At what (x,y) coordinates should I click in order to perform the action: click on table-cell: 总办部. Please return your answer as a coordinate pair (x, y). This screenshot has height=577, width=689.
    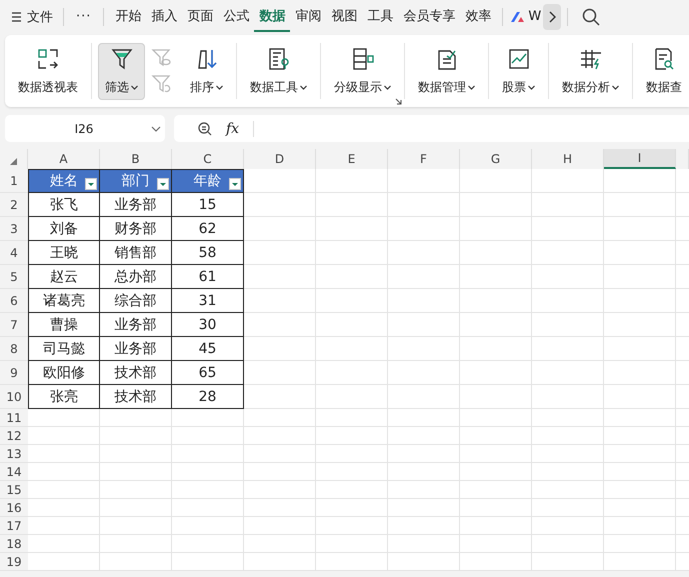
    Looking at the image, I should click on (136, 277).